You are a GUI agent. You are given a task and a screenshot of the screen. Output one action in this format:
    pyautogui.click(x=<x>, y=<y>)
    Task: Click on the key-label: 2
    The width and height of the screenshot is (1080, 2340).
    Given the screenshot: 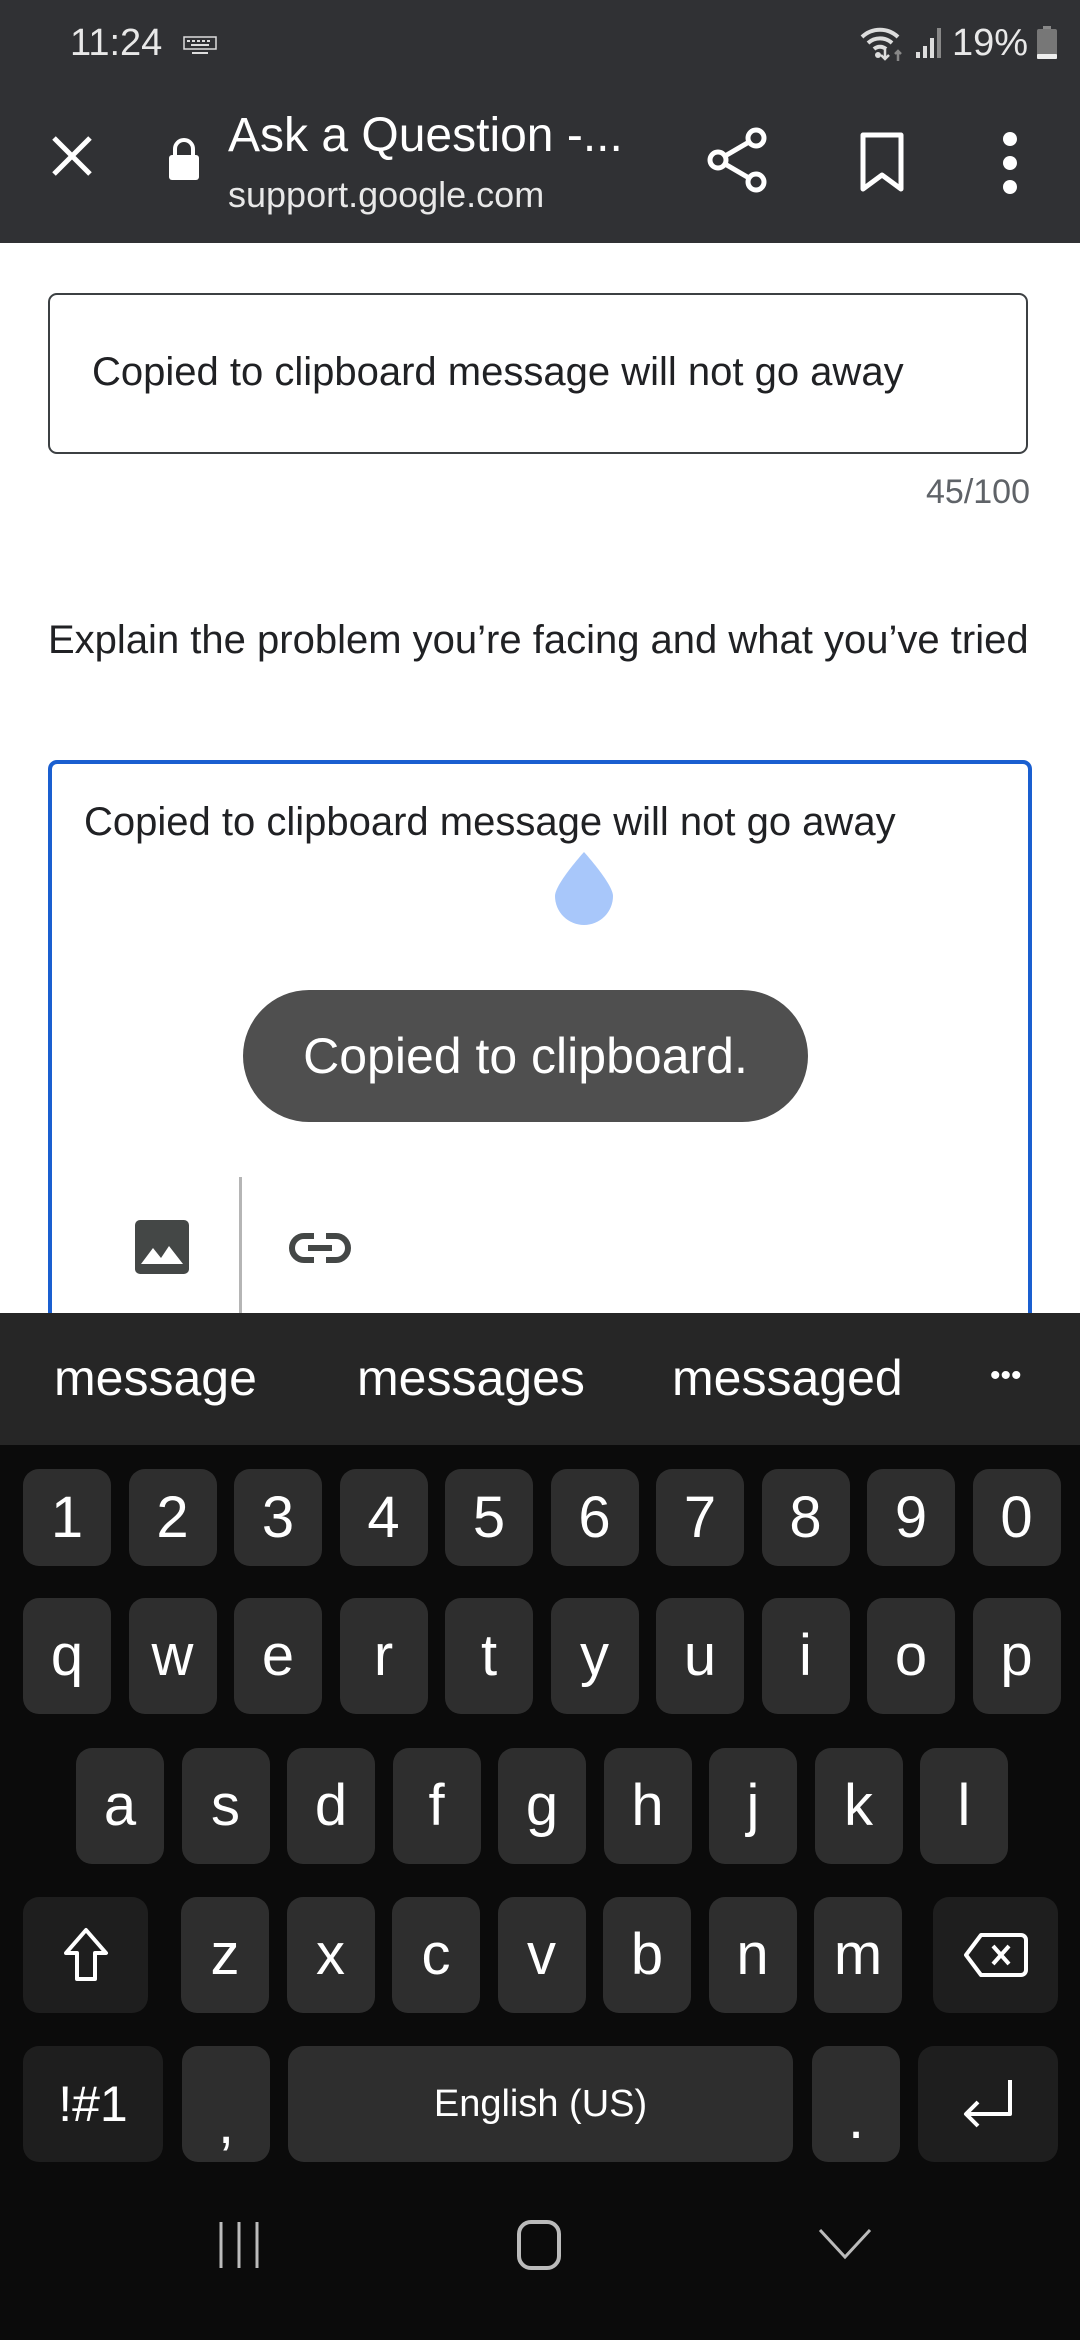 What is the action you would take?
    pyautogui.click(x=172, y=1517)
    